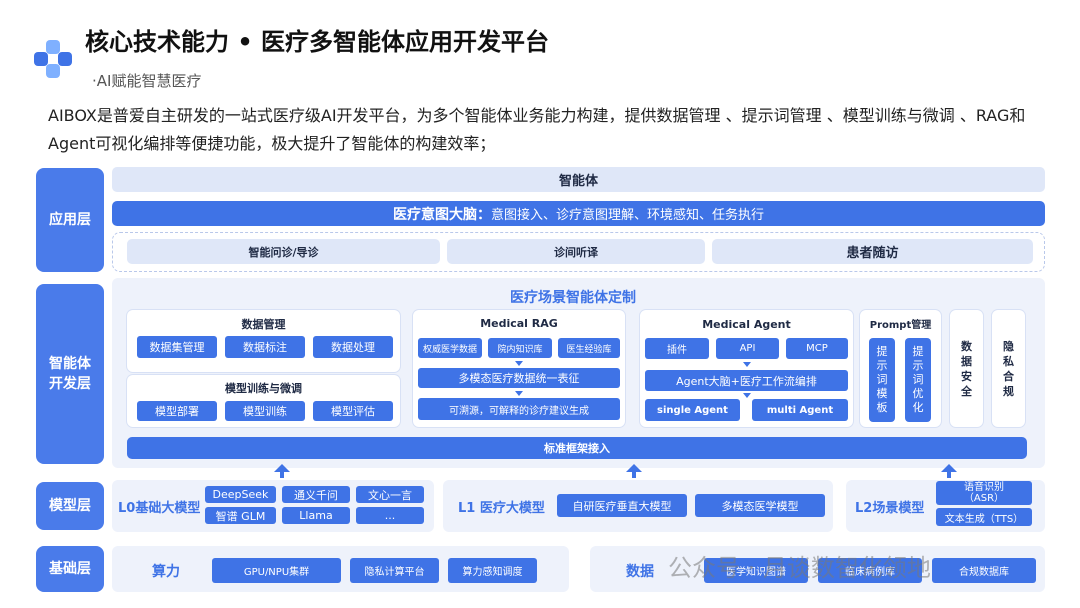 The width and height of the screenshot is (1080, 608). I want to click on privacy-compute-chip: 隐私计算平台, so click(394, 570).